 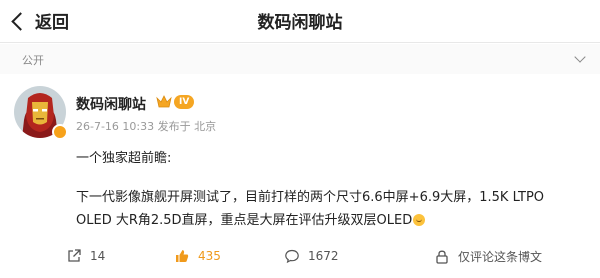 What do you see at coordinates (182, 256) in the screenshot?
I see `thumbs-up-icon` at bounding box center [182, 256].